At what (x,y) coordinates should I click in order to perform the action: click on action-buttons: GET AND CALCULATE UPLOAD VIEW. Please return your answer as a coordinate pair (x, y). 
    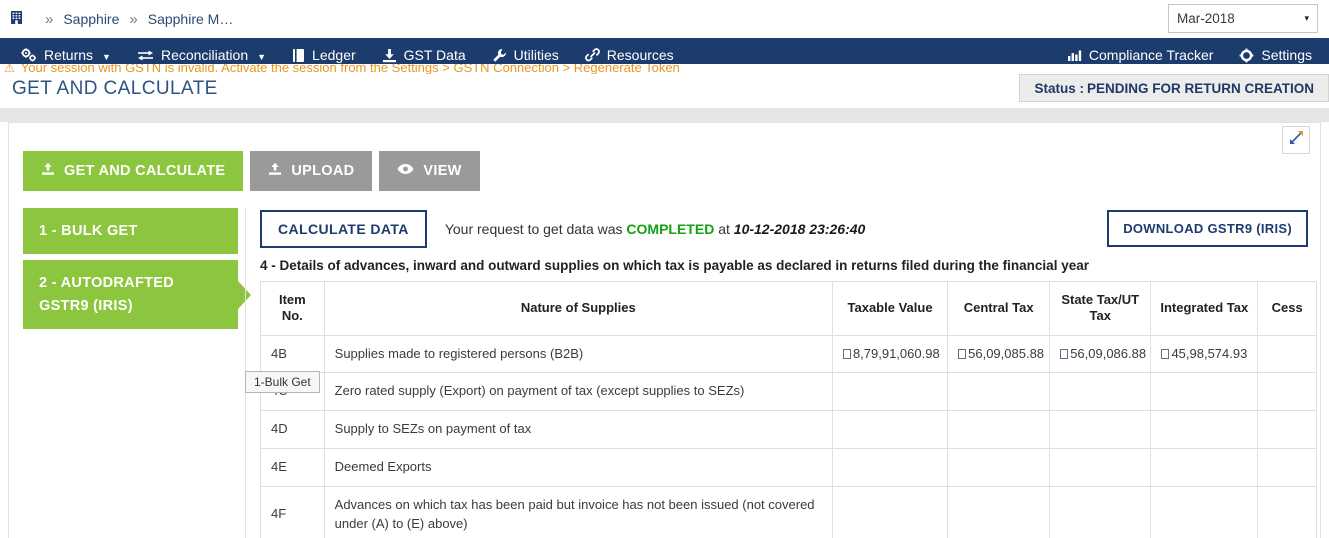
    Looking at the image, I should click on (251, 171).